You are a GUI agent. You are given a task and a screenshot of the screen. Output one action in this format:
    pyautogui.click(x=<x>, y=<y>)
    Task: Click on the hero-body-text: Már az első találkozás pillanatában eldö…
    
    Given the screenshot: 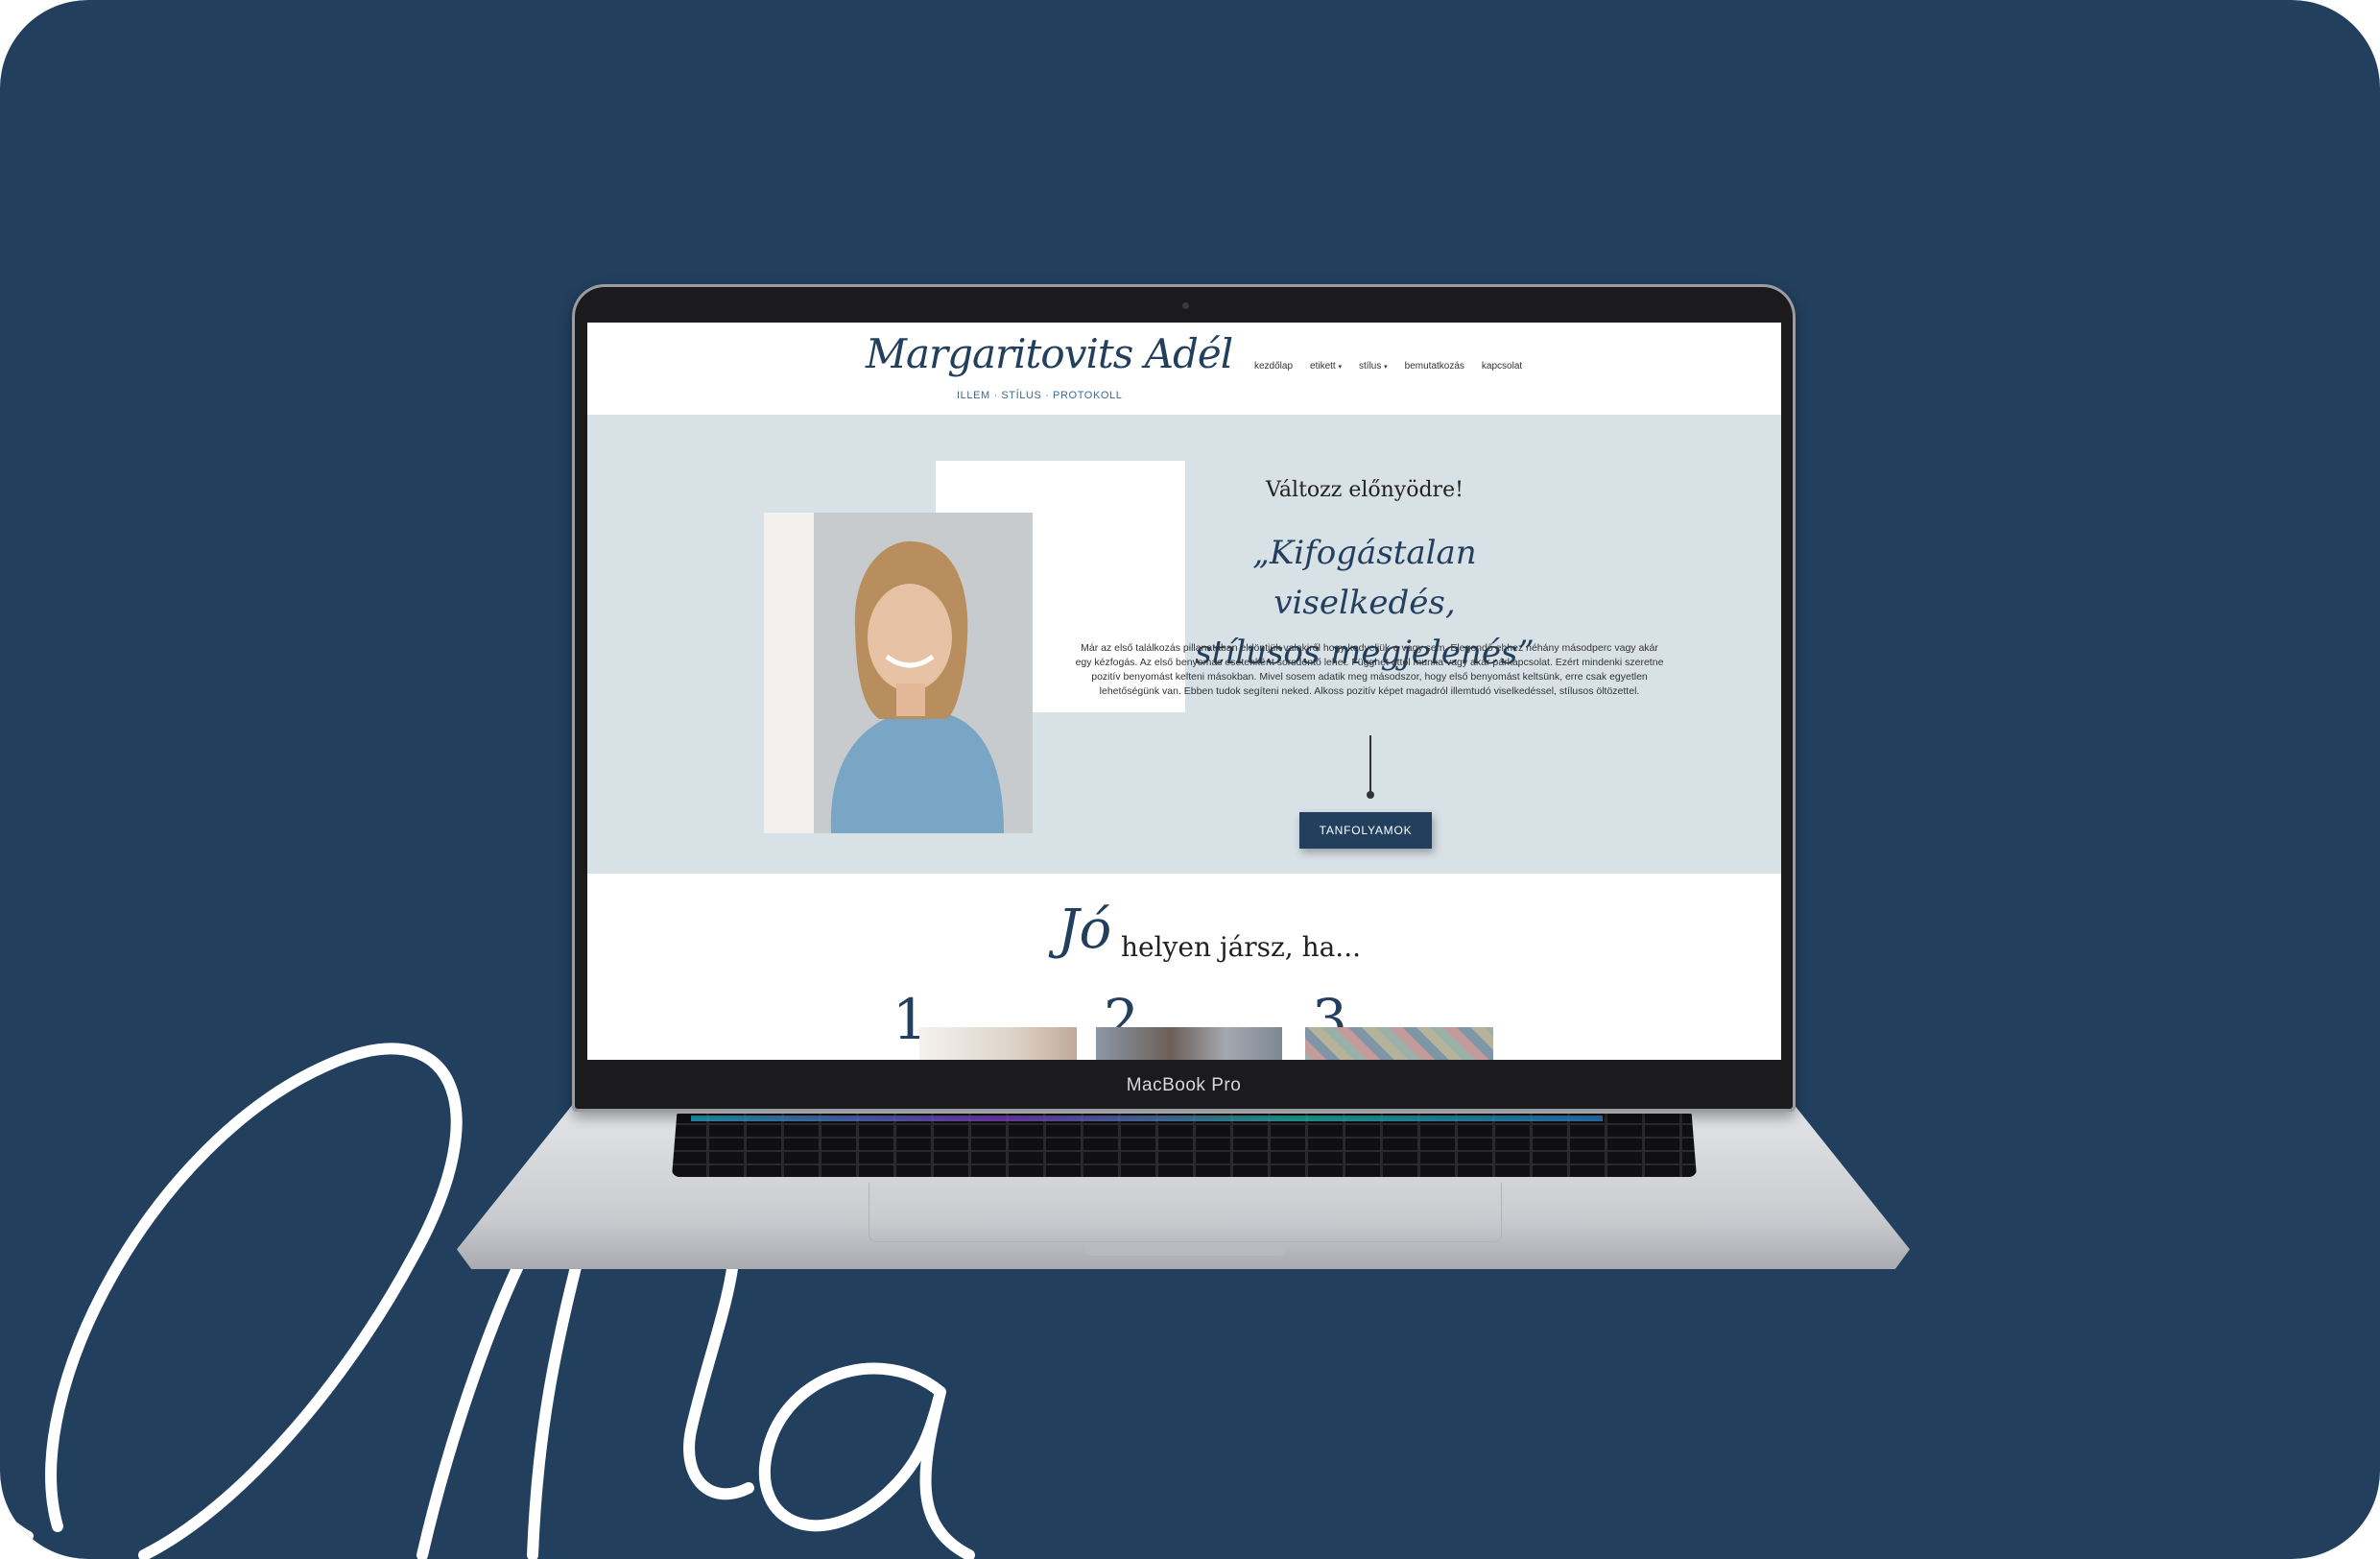 What is the action you would take?
    pyautogui.click(x=1370, y=669)
    